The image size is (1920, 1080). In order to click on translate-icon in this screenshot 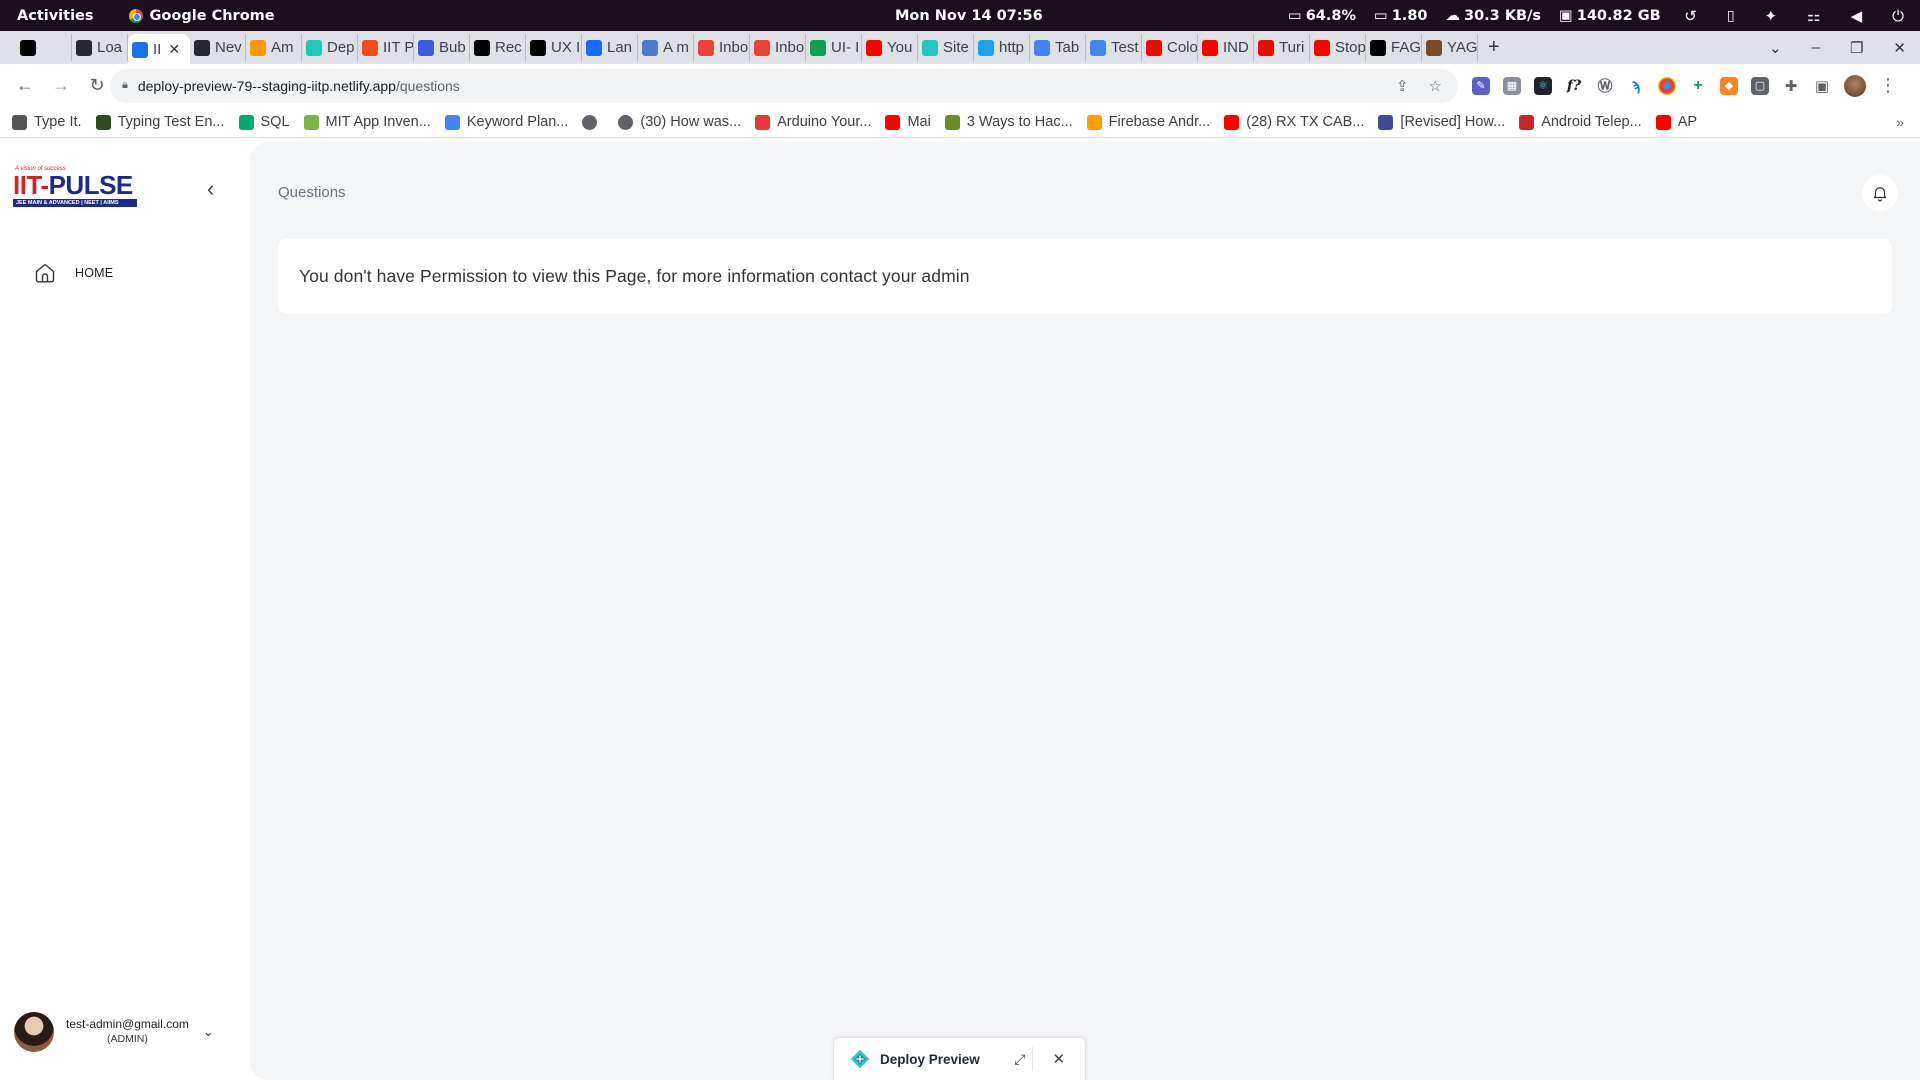, I will do `click(650, 47)`.